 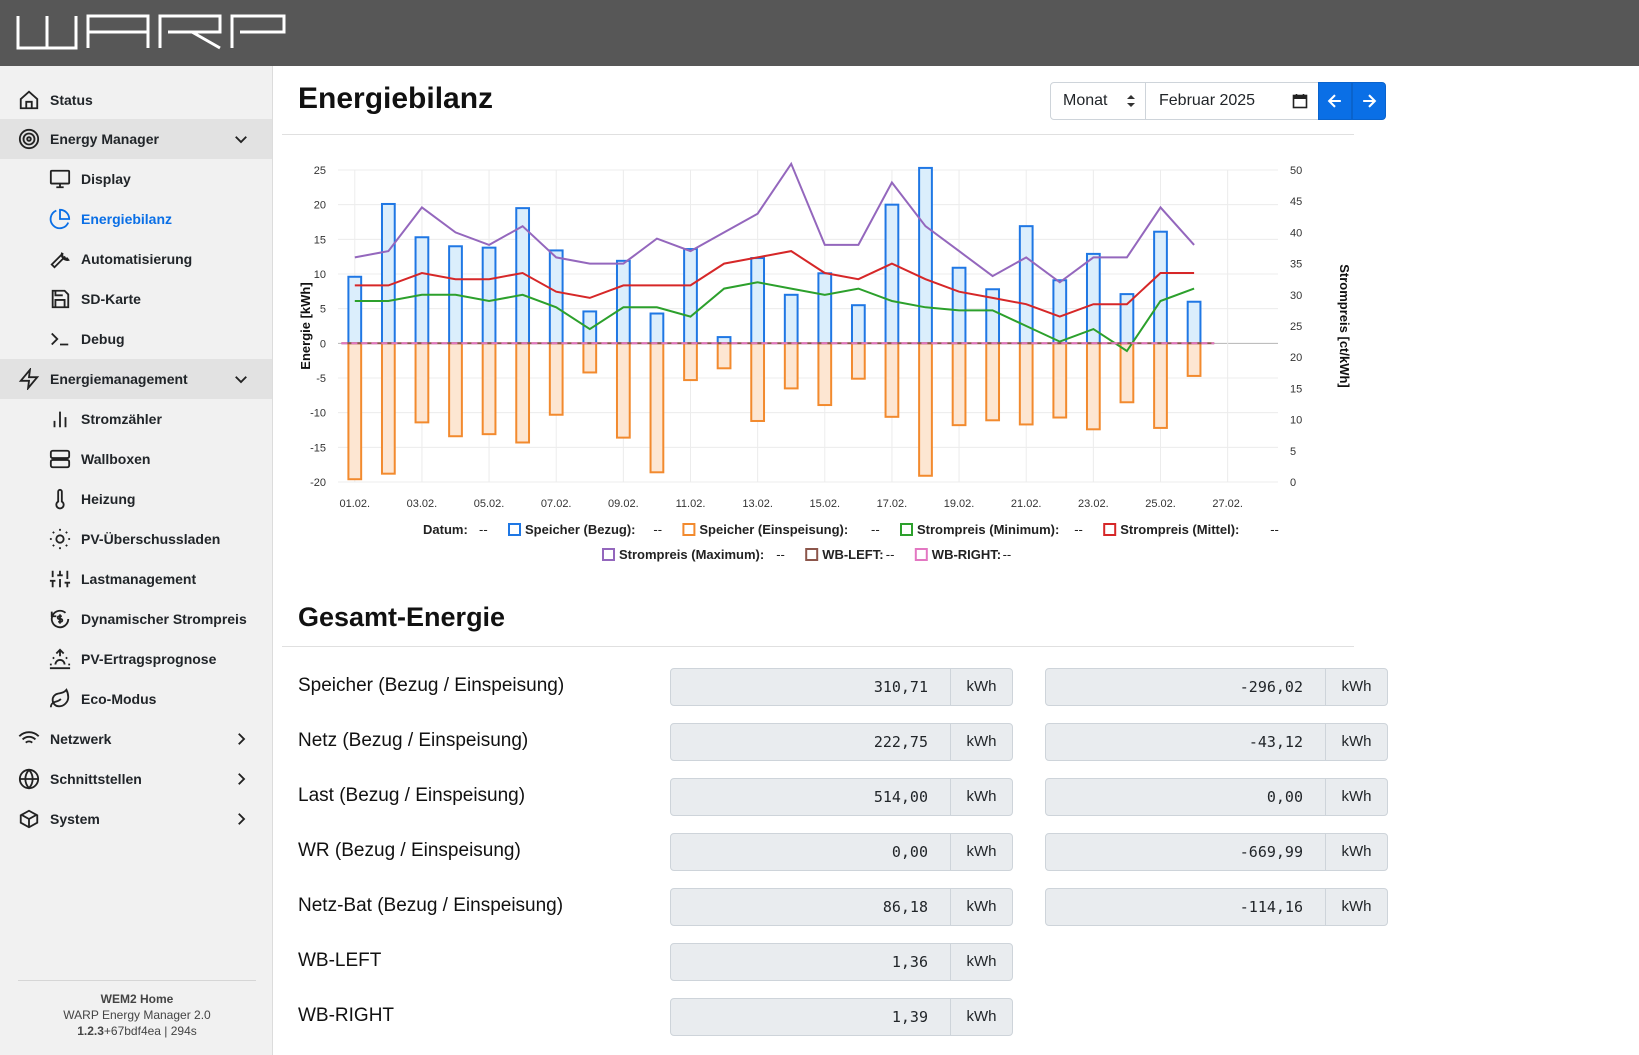 What do you see at coordinates (1232, 101) in the screenshot?
I see `month-input: Februar 2025` at bounding box center [1232, 101].